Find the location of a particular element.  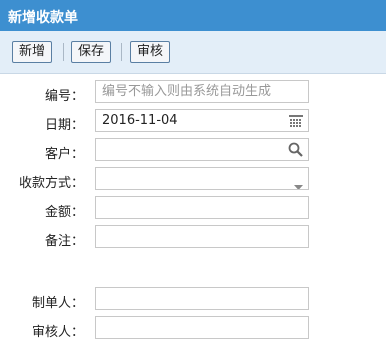

payment-method-select is located at coordinates (202, 178).